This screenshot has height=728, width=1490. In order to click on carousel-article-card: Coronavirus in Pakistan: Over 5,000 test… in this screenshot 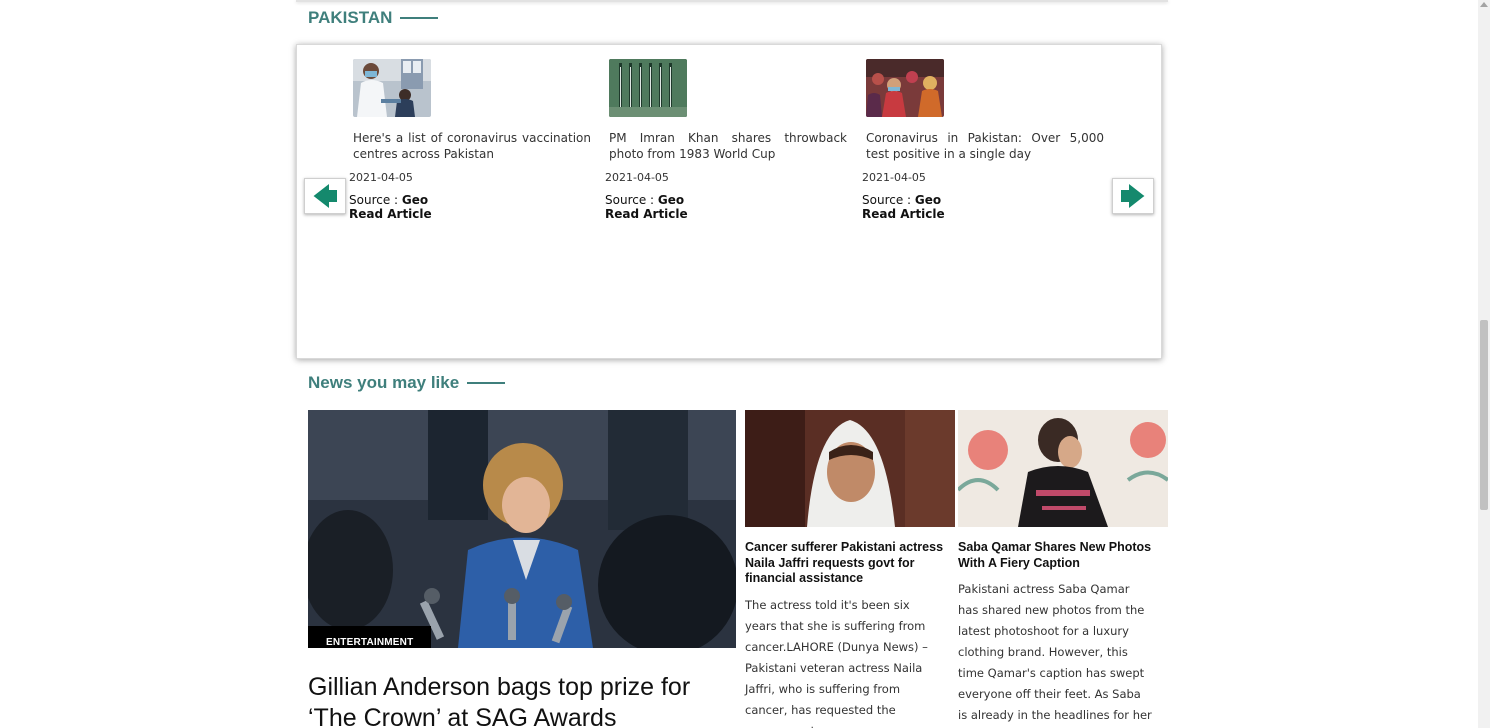, I will do `click(984, 140)`.